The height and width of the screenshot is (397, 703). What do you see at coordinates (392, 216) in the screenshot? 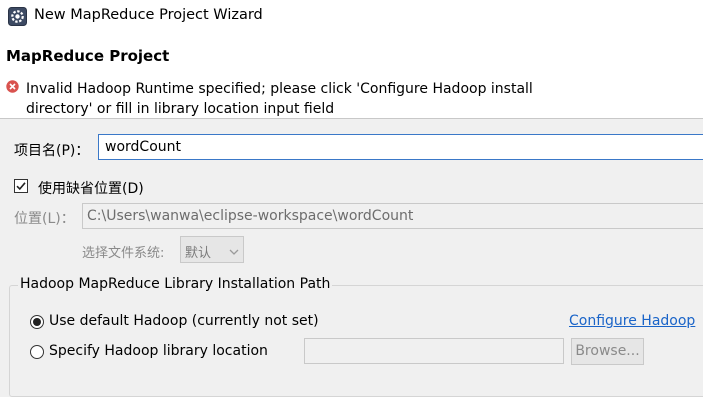
I see `location-input` at bounding box center [392, 216].